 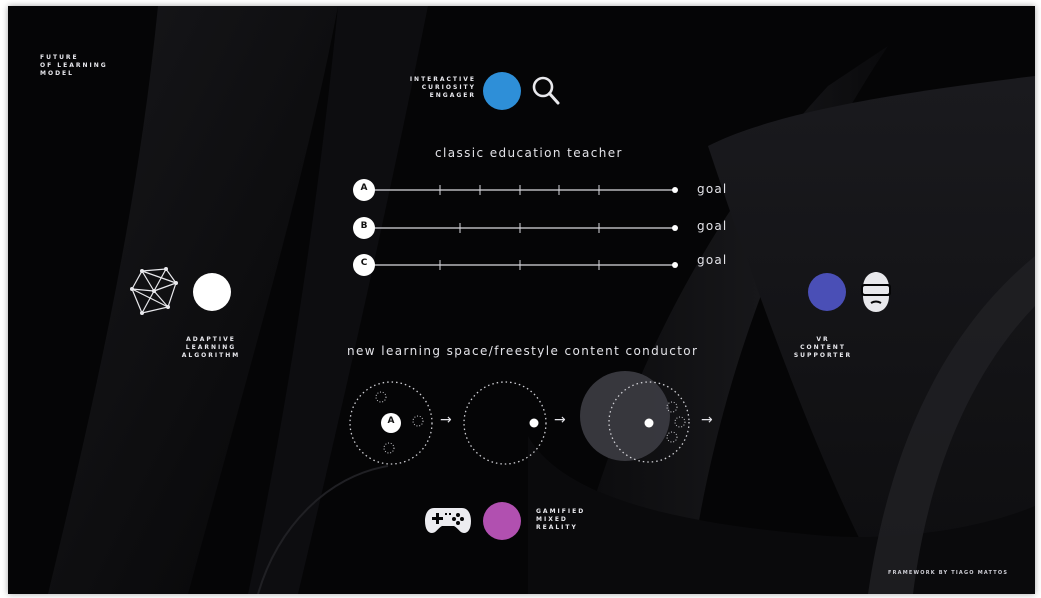 I want to click on conductor-sequence, so click(x=519, y=418).